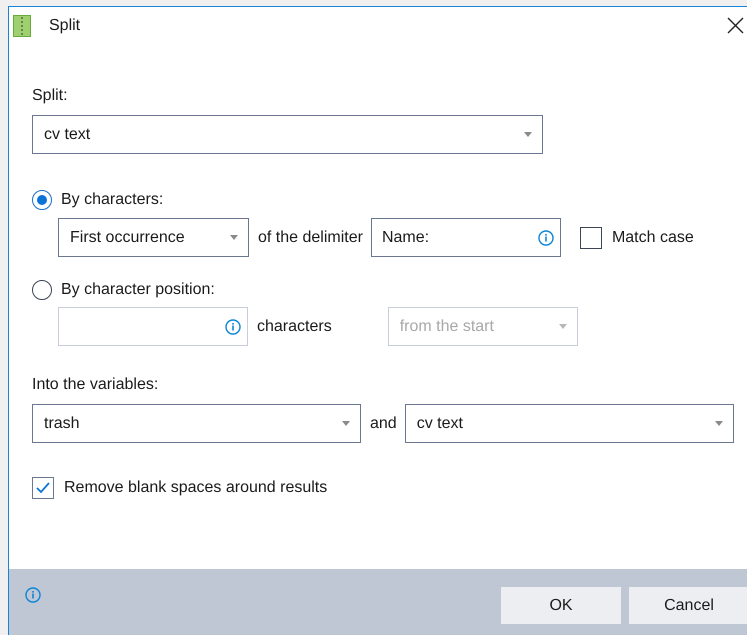 Image resolution: width=747 pixels, height=635 pixels. I want to click on split-icon, so click(22, 26).